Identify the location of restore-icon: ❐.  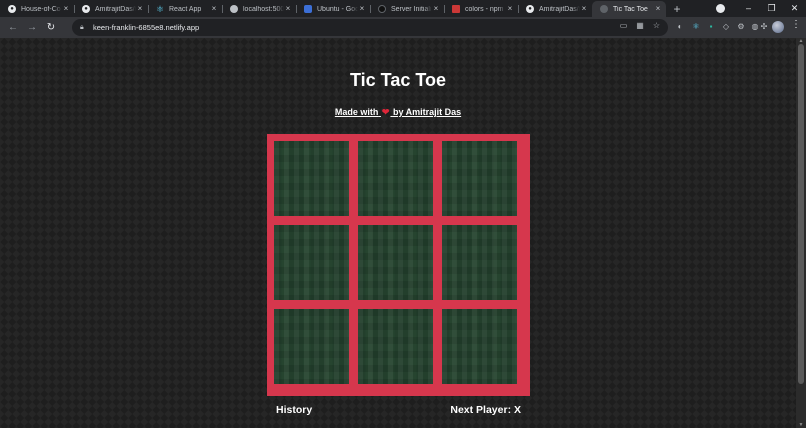
(771, 8).